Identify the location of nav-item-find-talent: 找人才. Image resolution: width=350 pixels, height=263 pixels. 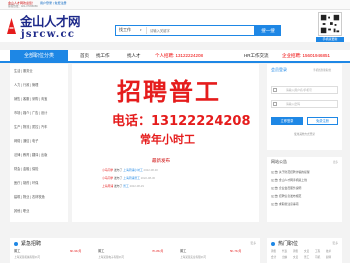
(134, 55).